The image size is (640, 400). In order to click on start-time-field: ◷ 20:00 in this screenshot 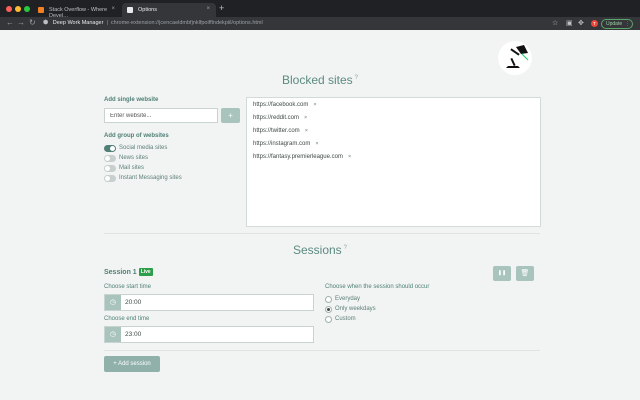, I will do `click(209, 302)`.